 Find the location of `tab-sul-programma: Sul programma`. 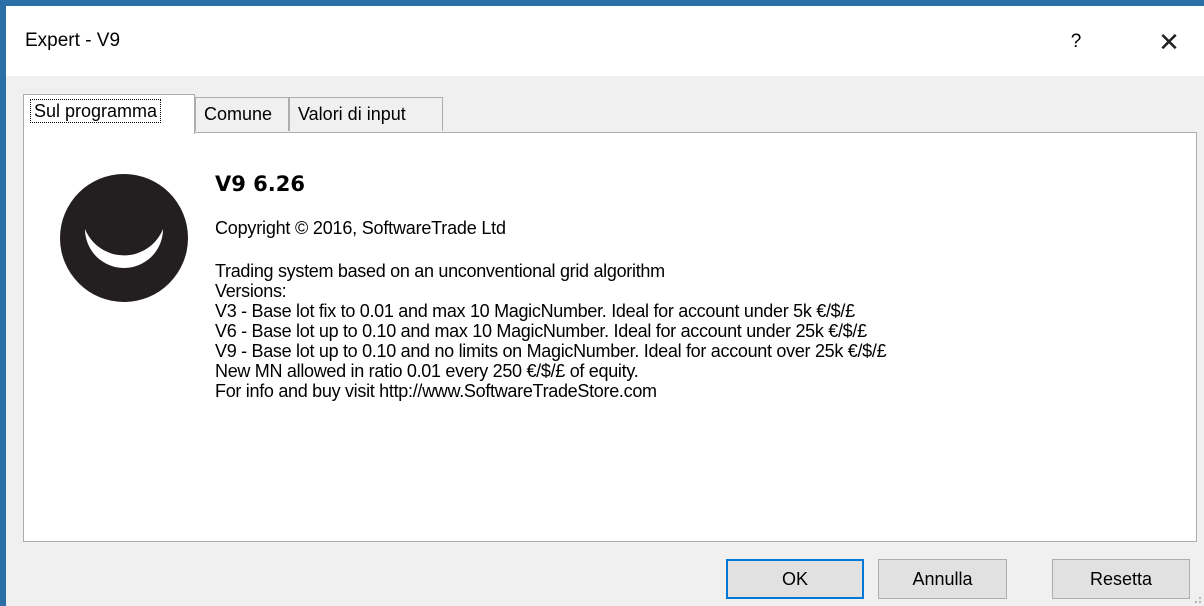

tab-sul-programma: Sul programma is located at coordinates (109, 114).